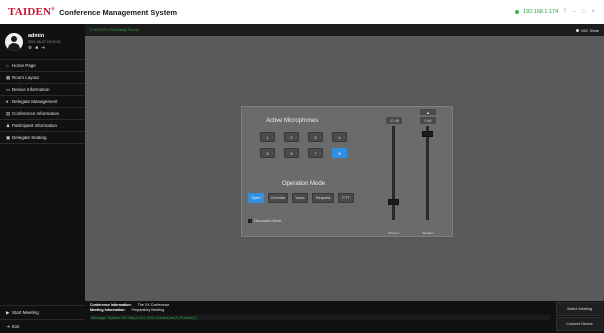 The image size is (604, 333). I want to click on volume-up-button: ▲, so click(428, 112).